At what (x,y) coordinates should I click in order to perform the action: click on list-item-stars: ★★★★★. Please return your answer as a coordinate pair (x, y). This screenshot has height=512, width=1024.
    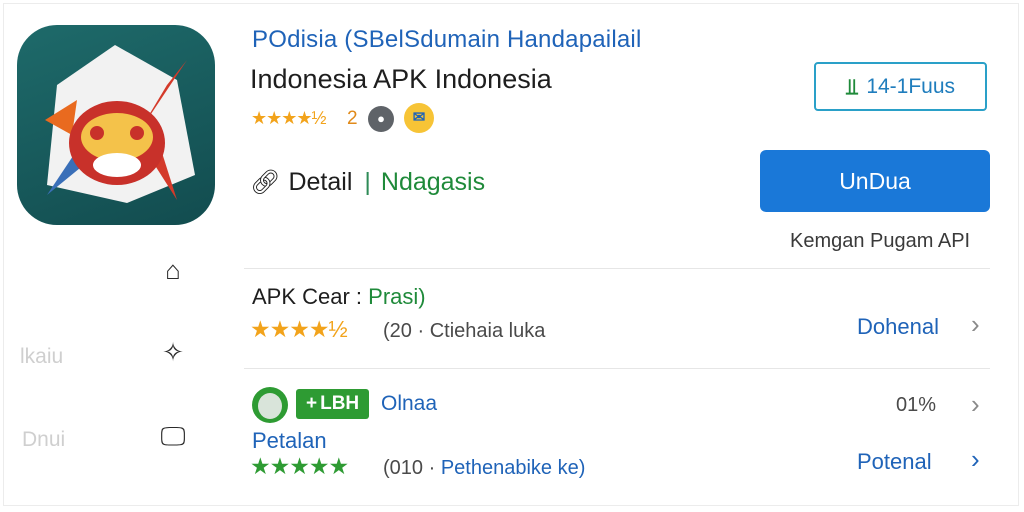
    Looking at the image, I should click on (299, 466).